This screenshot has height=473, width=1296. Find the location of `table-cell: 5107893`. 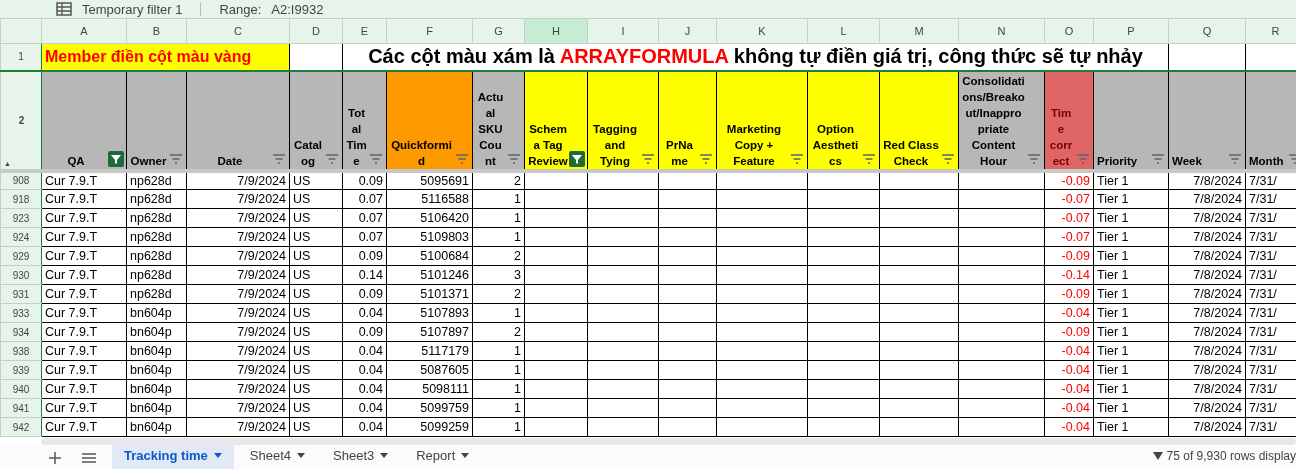

table-cell: 5107893 is located at coordinates (429, 313).